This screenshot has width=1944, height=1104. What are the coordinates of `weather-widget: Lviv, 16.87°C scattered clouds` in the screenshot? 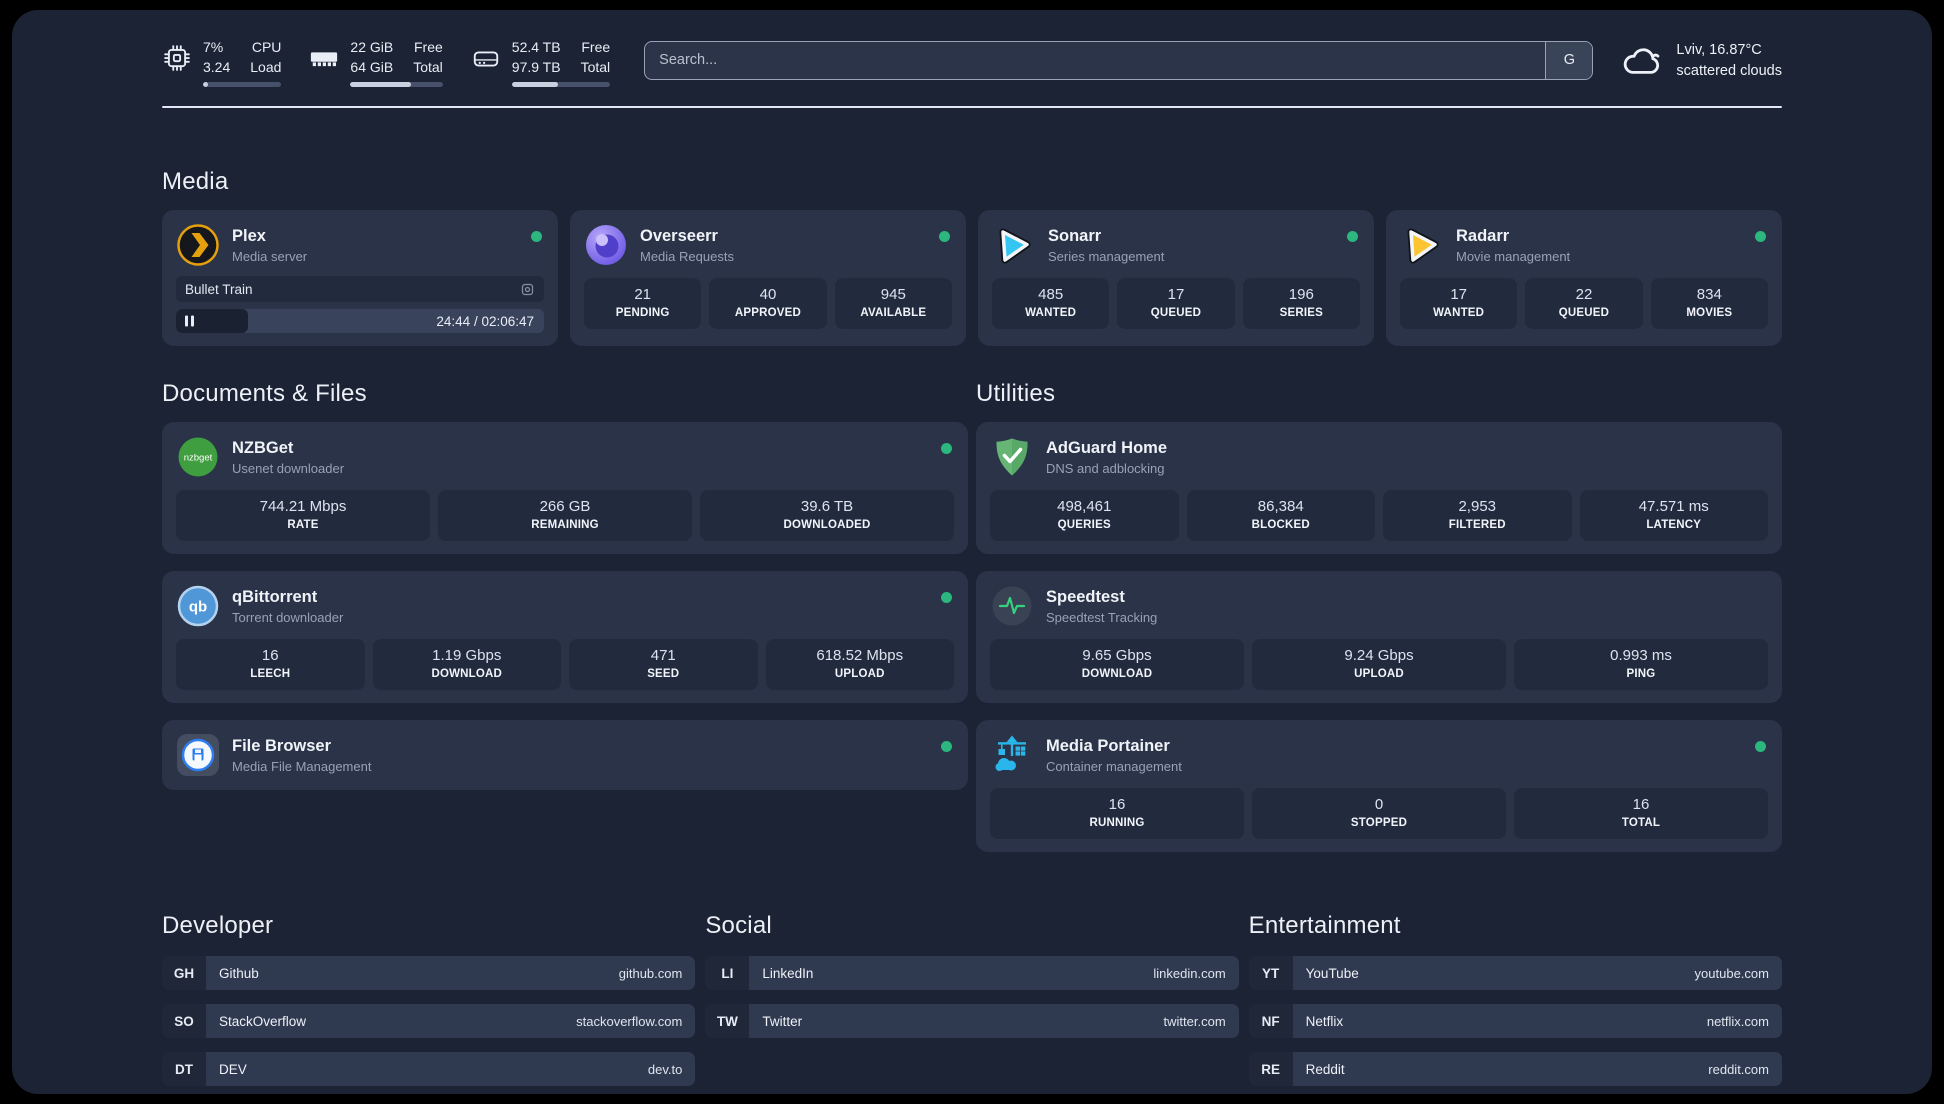 It's located at (1701, 61).